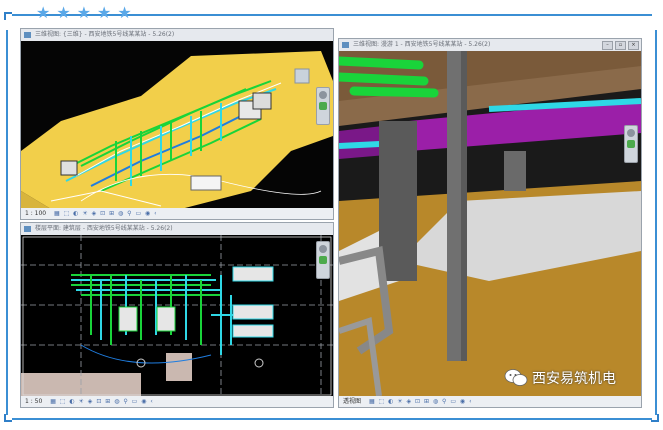 This screenshot has width=663, height=430. I want to click on rating-stars: ★ ★ ★ ★ ★, so click(84, 13).